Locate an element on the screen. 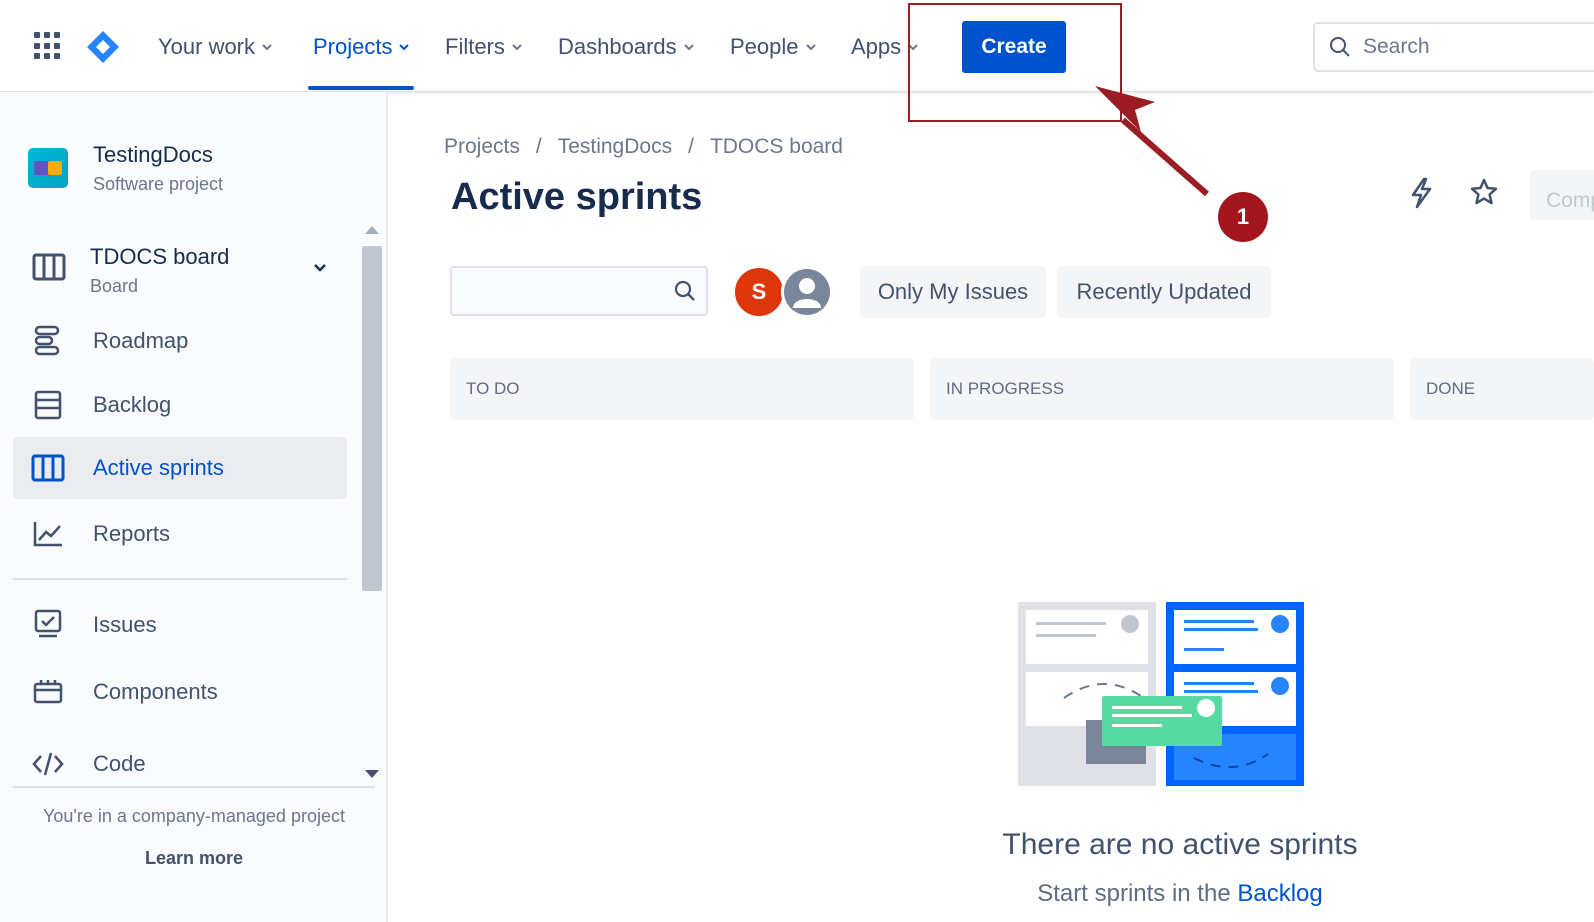  nav-people-label: People is located at coordinates (764, 46).